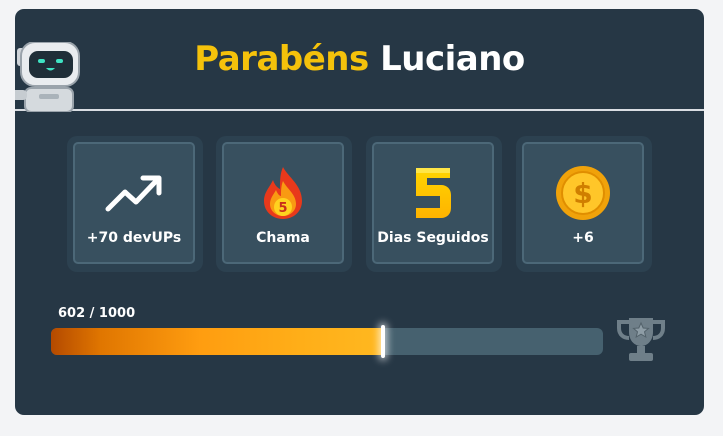 This screenshot has width=723, height=436. I want to click on progress-marker, so click(383, 341).